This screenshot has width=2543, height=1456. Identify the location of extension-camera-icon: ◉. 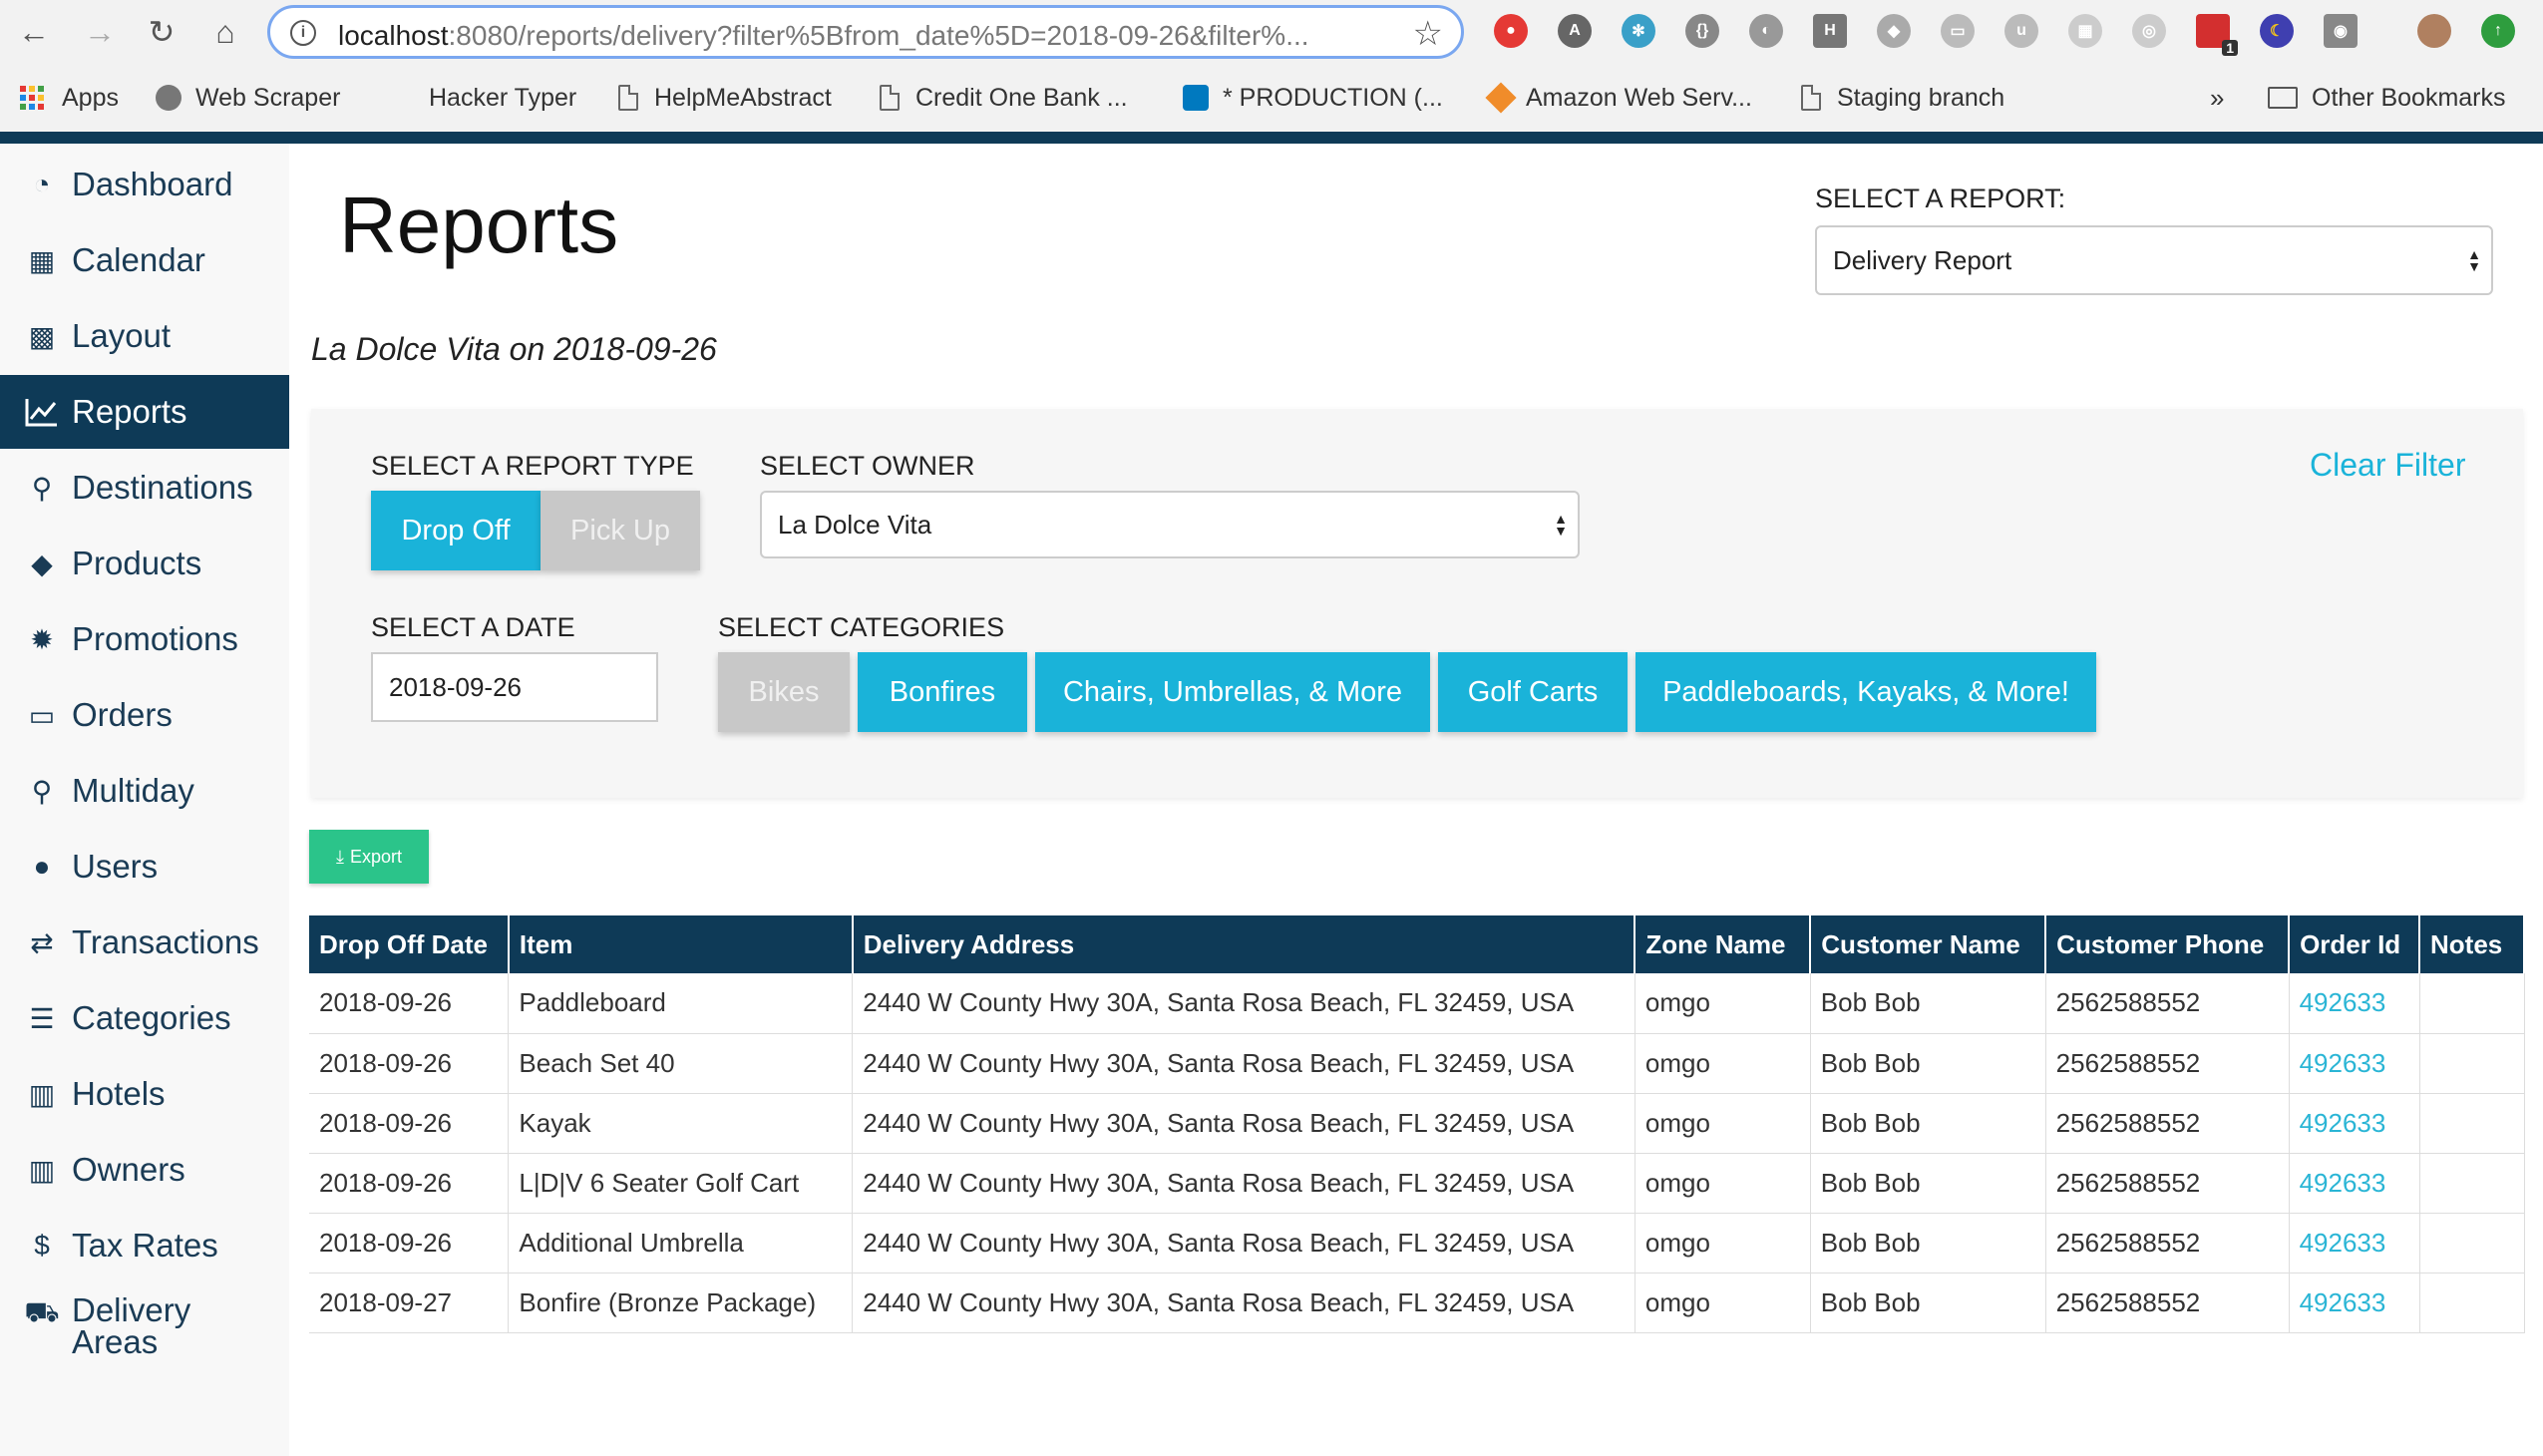
(2341, 31).